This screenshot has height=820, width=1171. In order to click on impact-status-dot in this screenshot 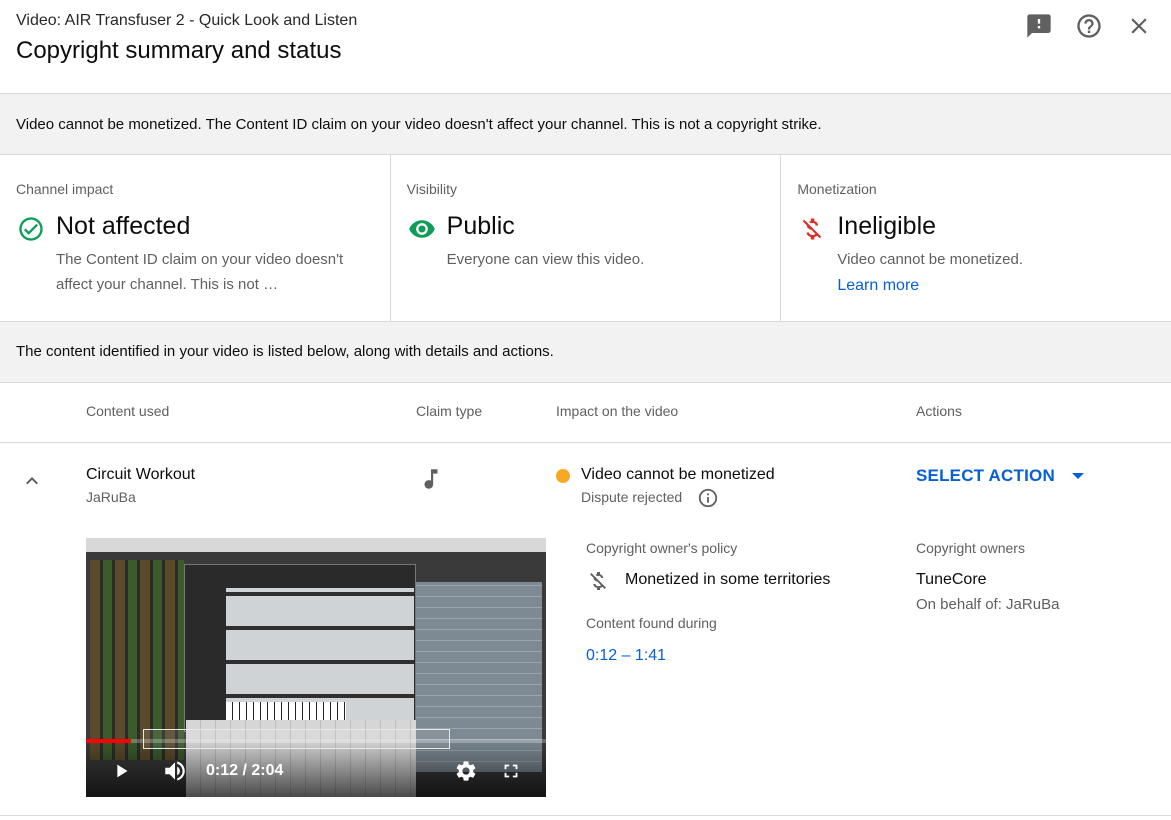, I will do `click(563, 476)`.